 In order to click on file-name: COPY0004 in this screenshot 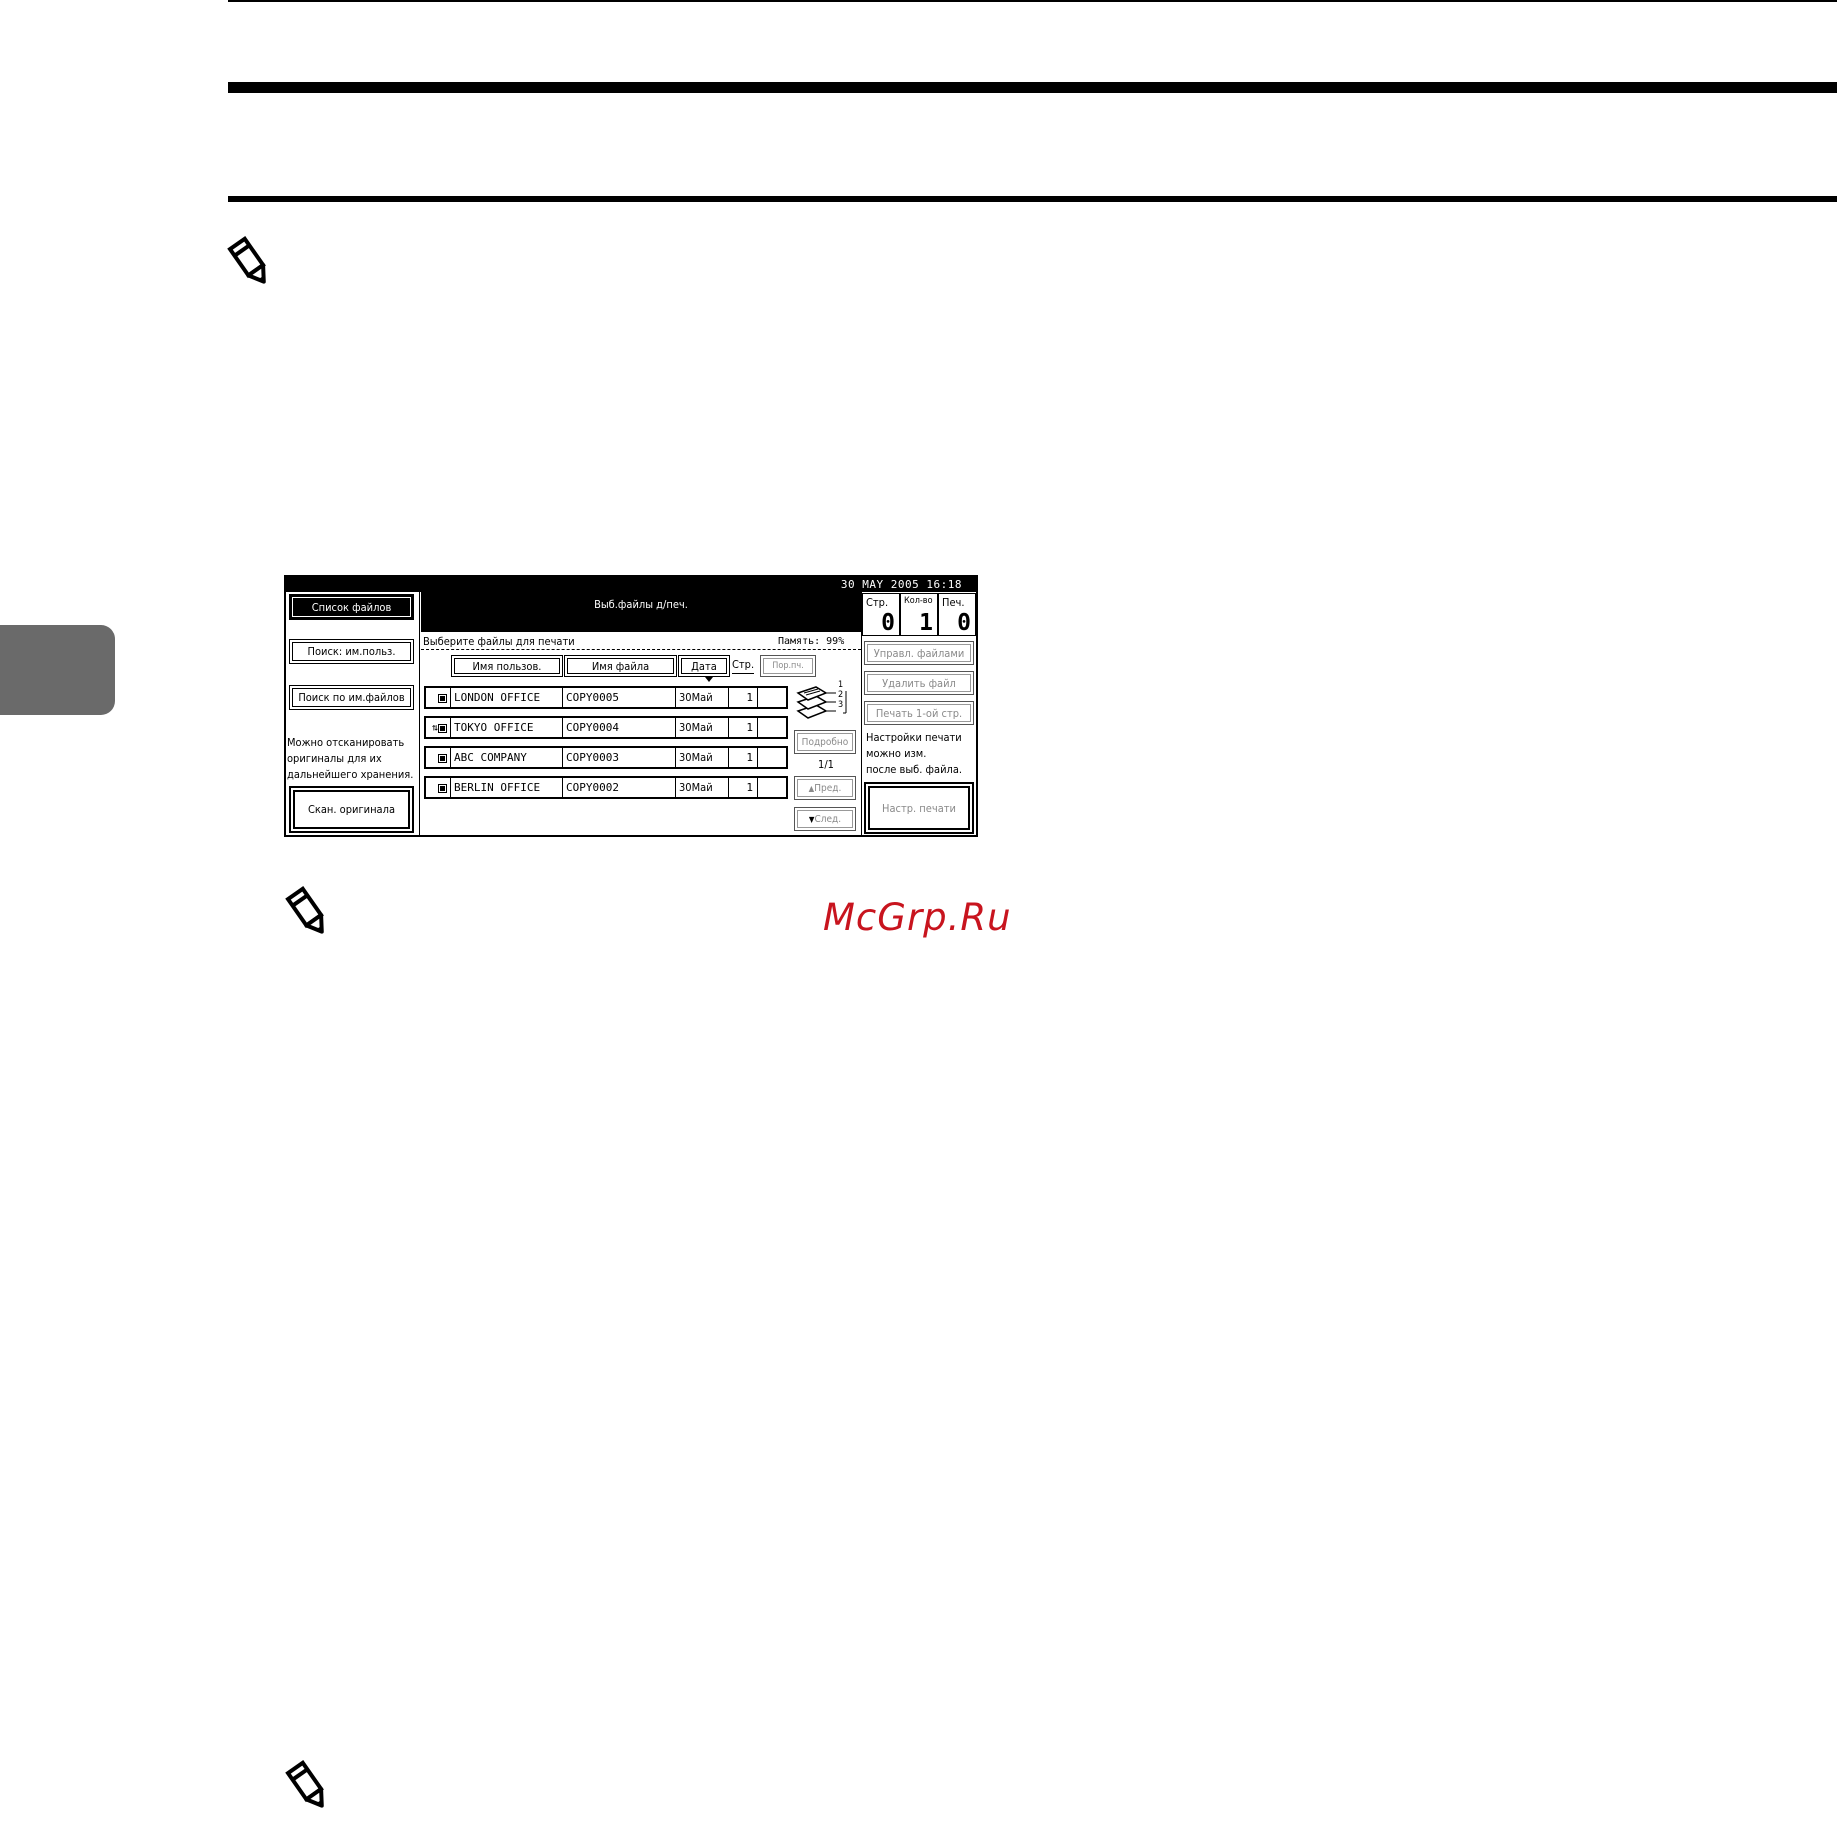, I will do `click(619, 727)`.